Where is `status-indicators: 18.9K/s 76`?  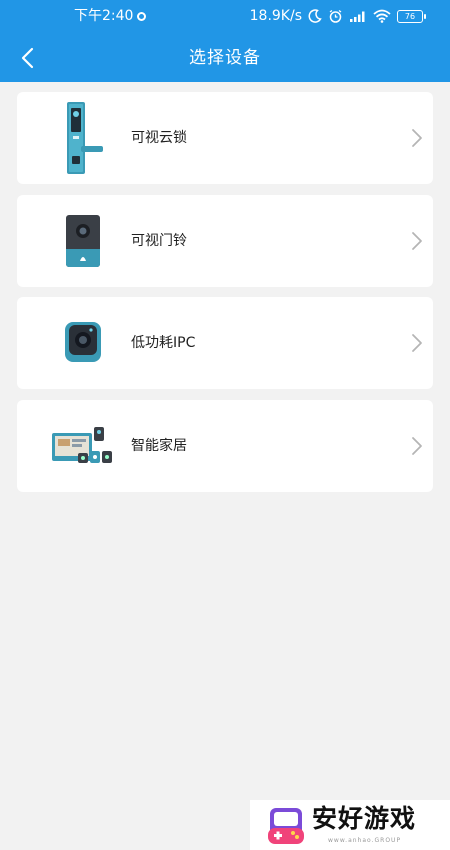 status-indicators: 18.9K/s 76 is located at coordinates (338, 16).